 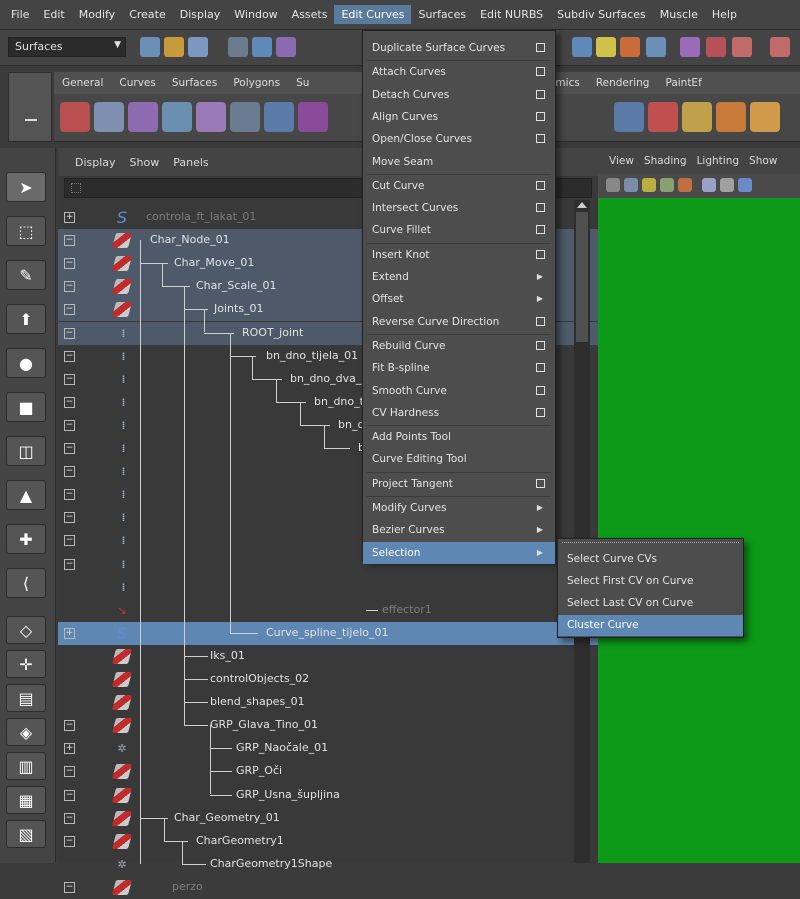 What do you see at coordinates (613, 185) in the screenshot?
I see `camera-attributes-icon` at bounding box center [613, 185].